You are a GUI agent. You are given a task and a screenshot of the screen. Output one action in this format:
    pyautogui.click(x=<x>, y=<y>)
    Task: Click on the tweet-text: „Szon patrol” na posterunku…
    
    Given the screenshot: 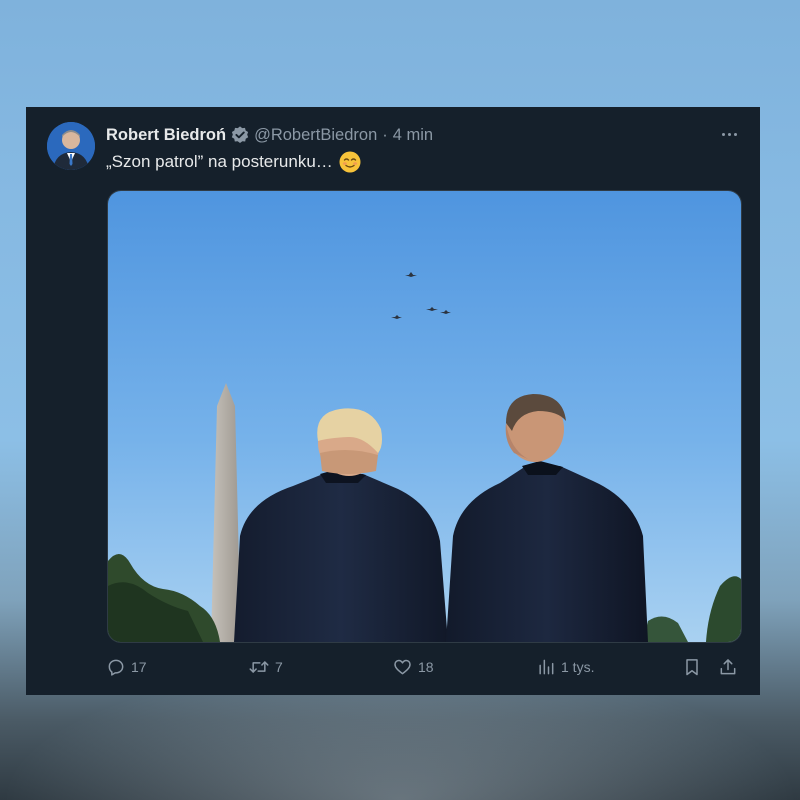 What is the action you would take?
    pyautogui.click(x=219, y=161)
    